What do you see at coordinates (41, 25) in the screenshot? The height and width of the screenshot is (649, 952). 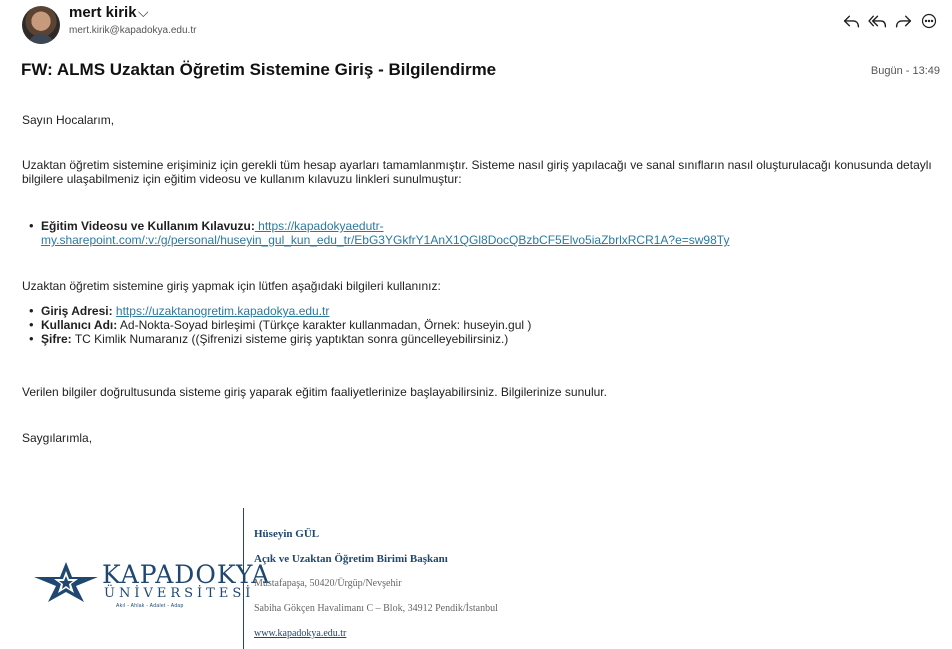 I see `sender-avatar` at bounding box center [41, 25].